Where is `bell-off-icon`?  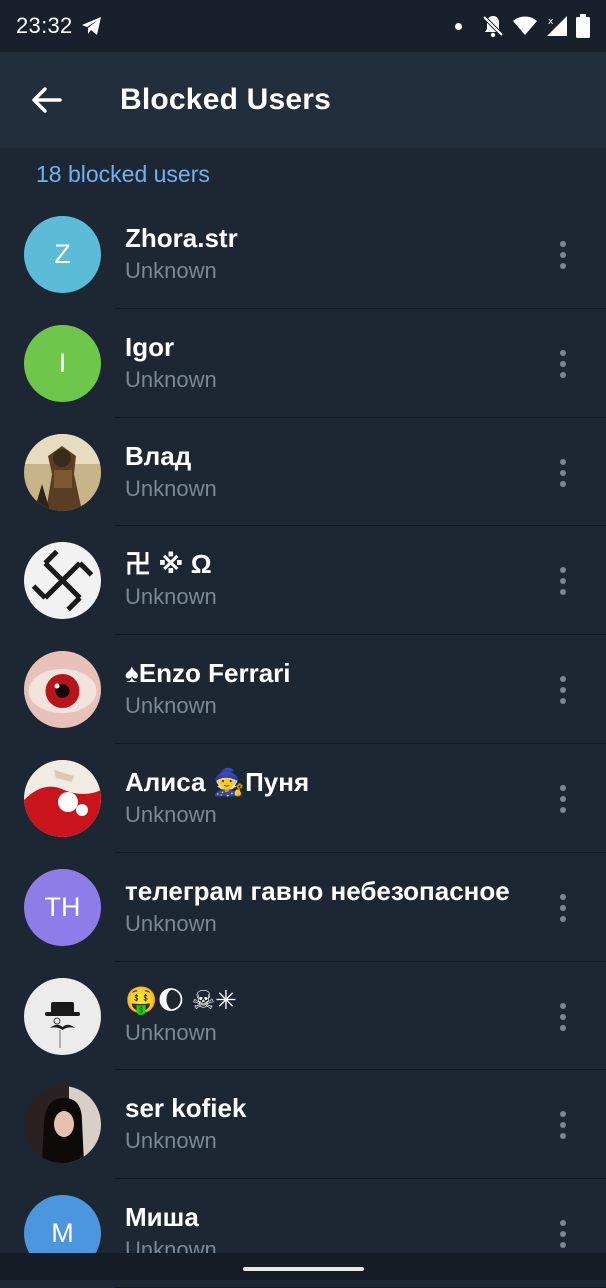
bell-off-icon is located at coordinates (493, 26).